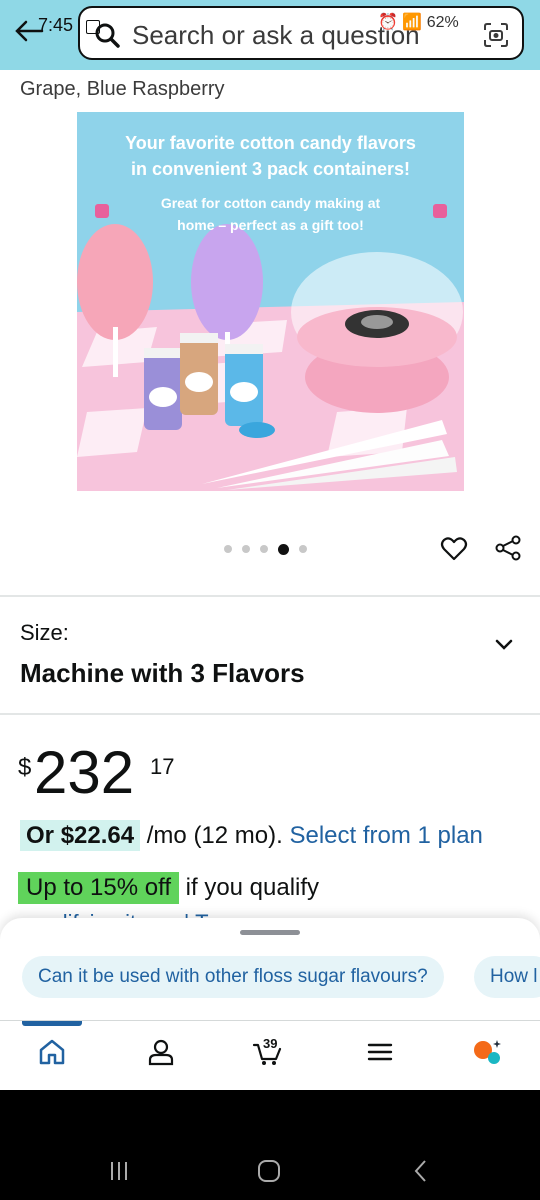  I want to click on carousel-dots, so click(265, 549).